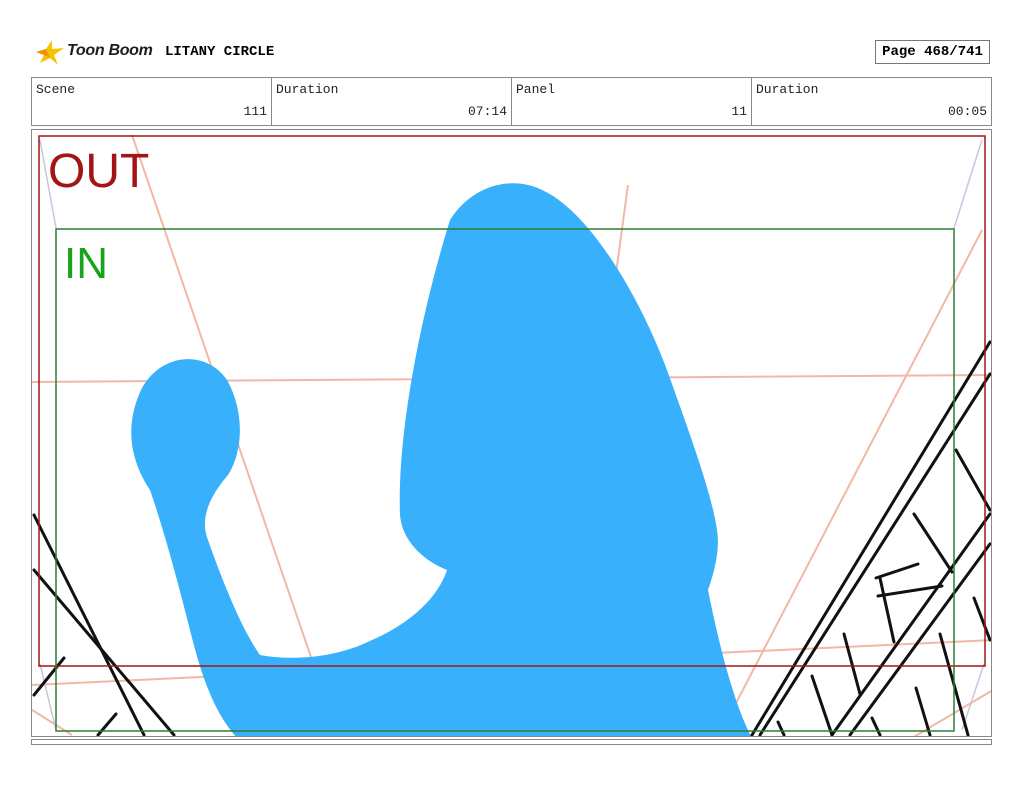 The width and height of the screenshot is (1024, 791). I want to click on panel-label: Panel, so click(536, 89).